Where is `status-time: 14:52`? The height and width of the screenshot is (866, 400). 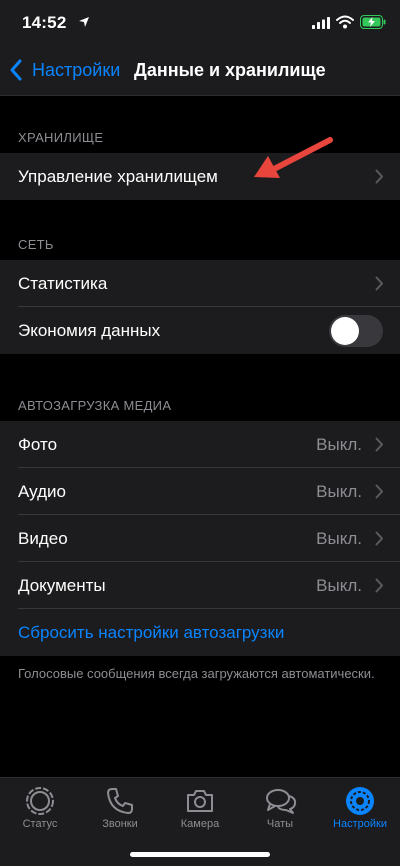
status-time: 14:52 is located at coordinates (44, 22).